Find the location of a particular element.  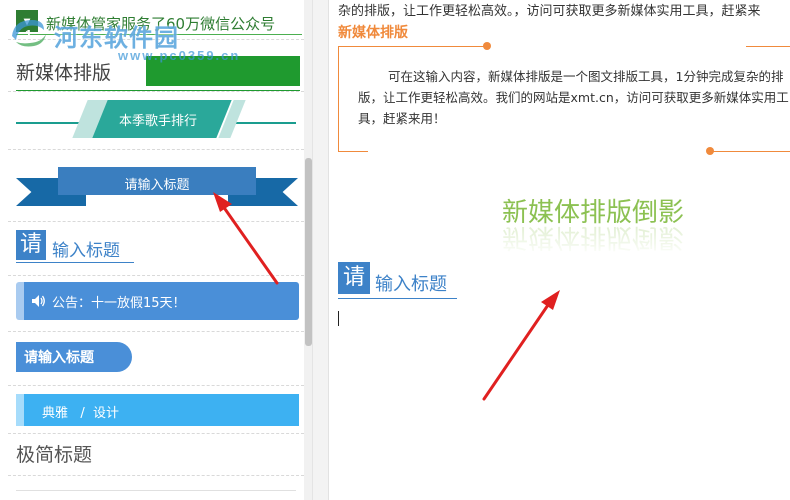

scrollbar-thumb is located at coordinates (308, 252).